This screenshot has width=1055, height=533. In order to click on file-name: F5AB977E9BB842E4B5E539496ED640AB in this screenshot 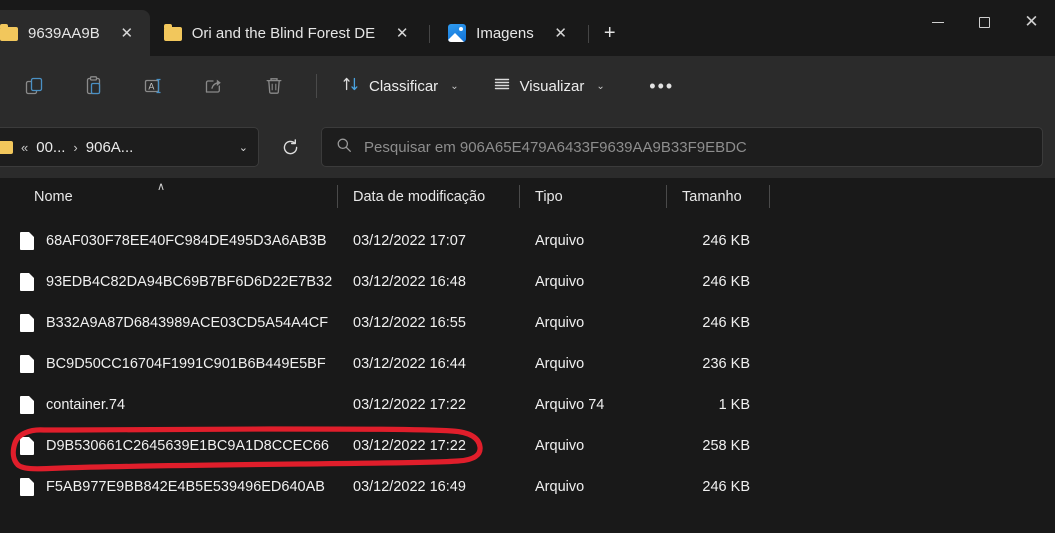, I will do `click(185, 486)`.